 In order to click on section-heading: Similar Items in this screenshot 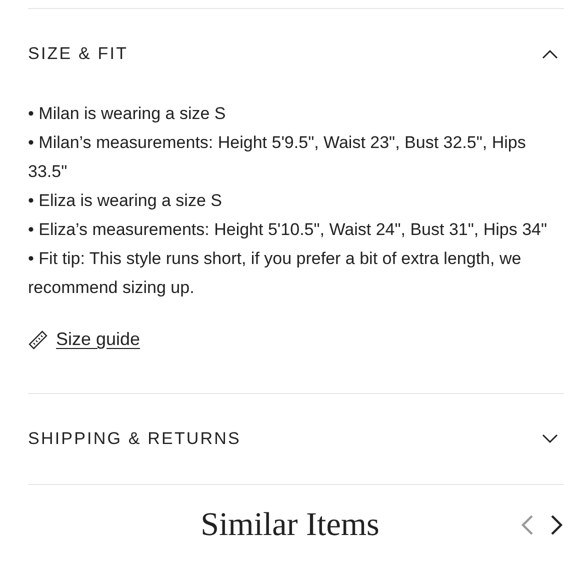, I will do `click(290, 525)`.